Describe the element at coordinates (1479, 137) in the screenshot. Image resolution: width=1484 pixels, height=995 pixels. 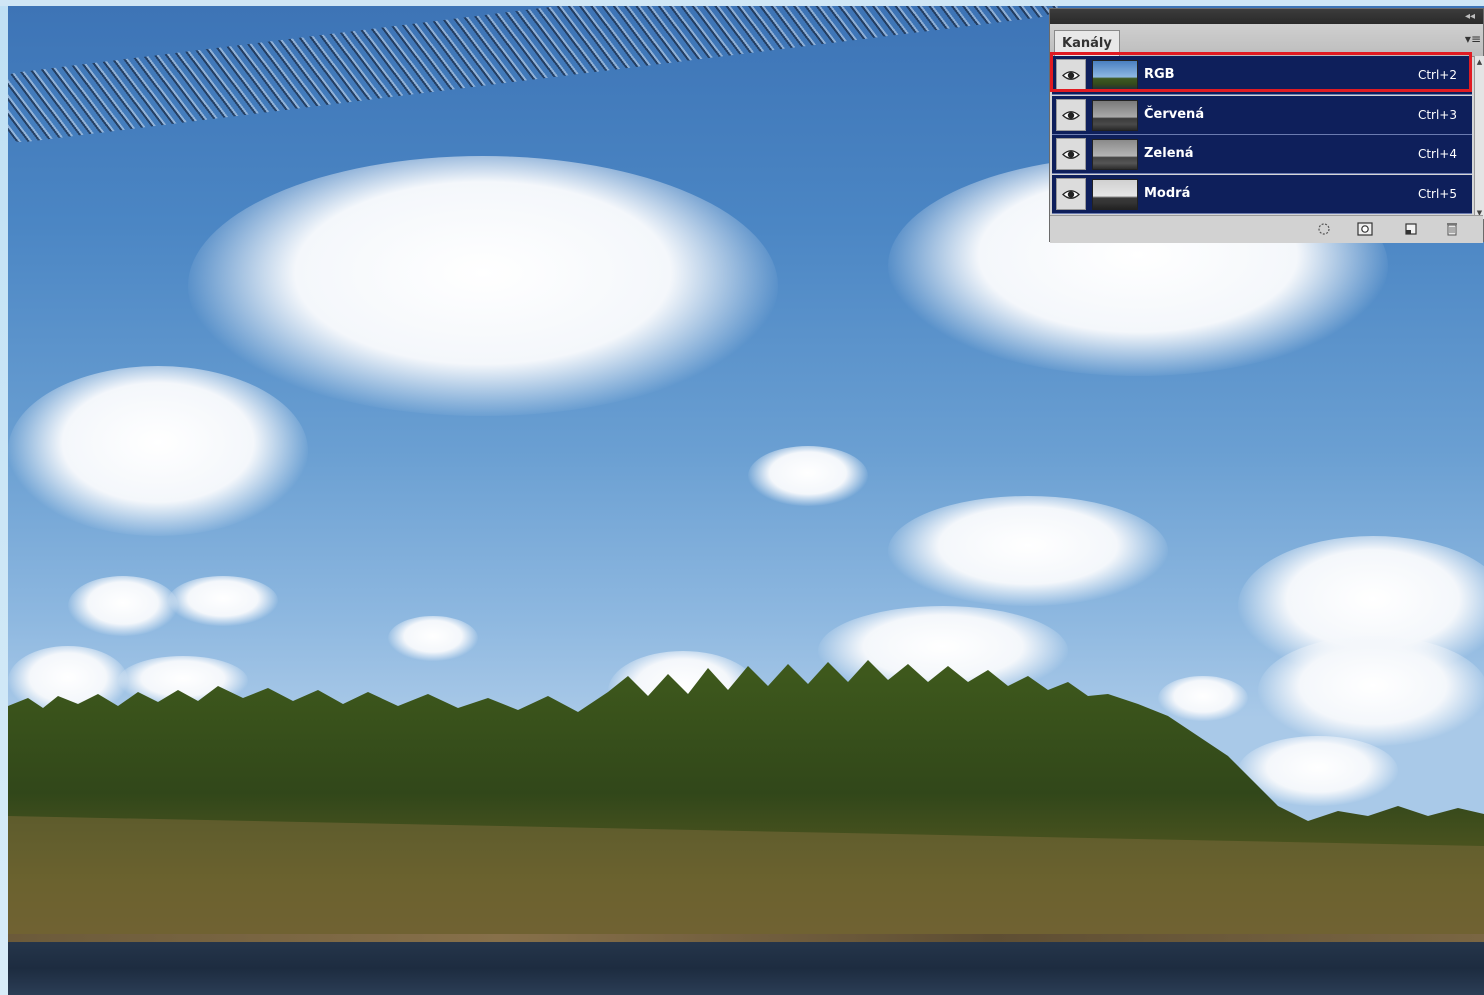
I see `channel-list-scrollbar: ▲ ▼` at that location.